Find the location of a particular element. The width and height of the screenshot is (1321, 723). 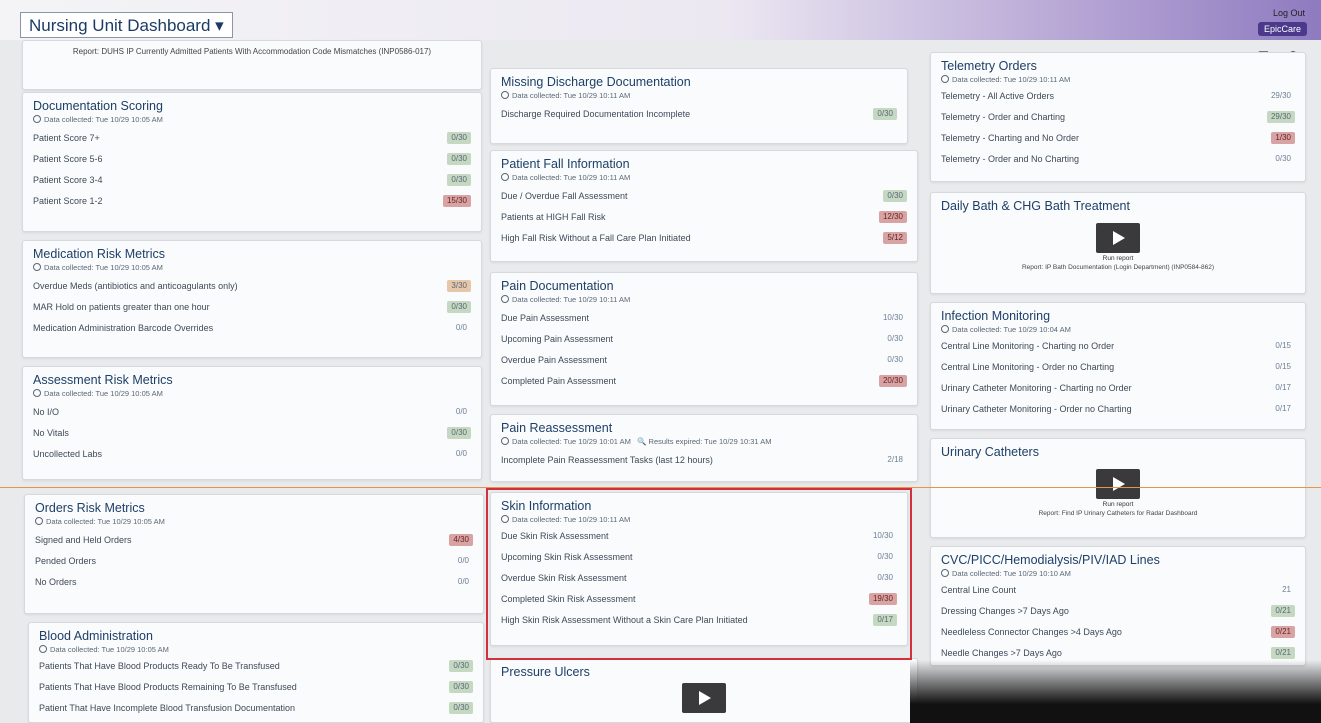

card-title: Missing Discharge Documentation is located at coordinates (596, 82).